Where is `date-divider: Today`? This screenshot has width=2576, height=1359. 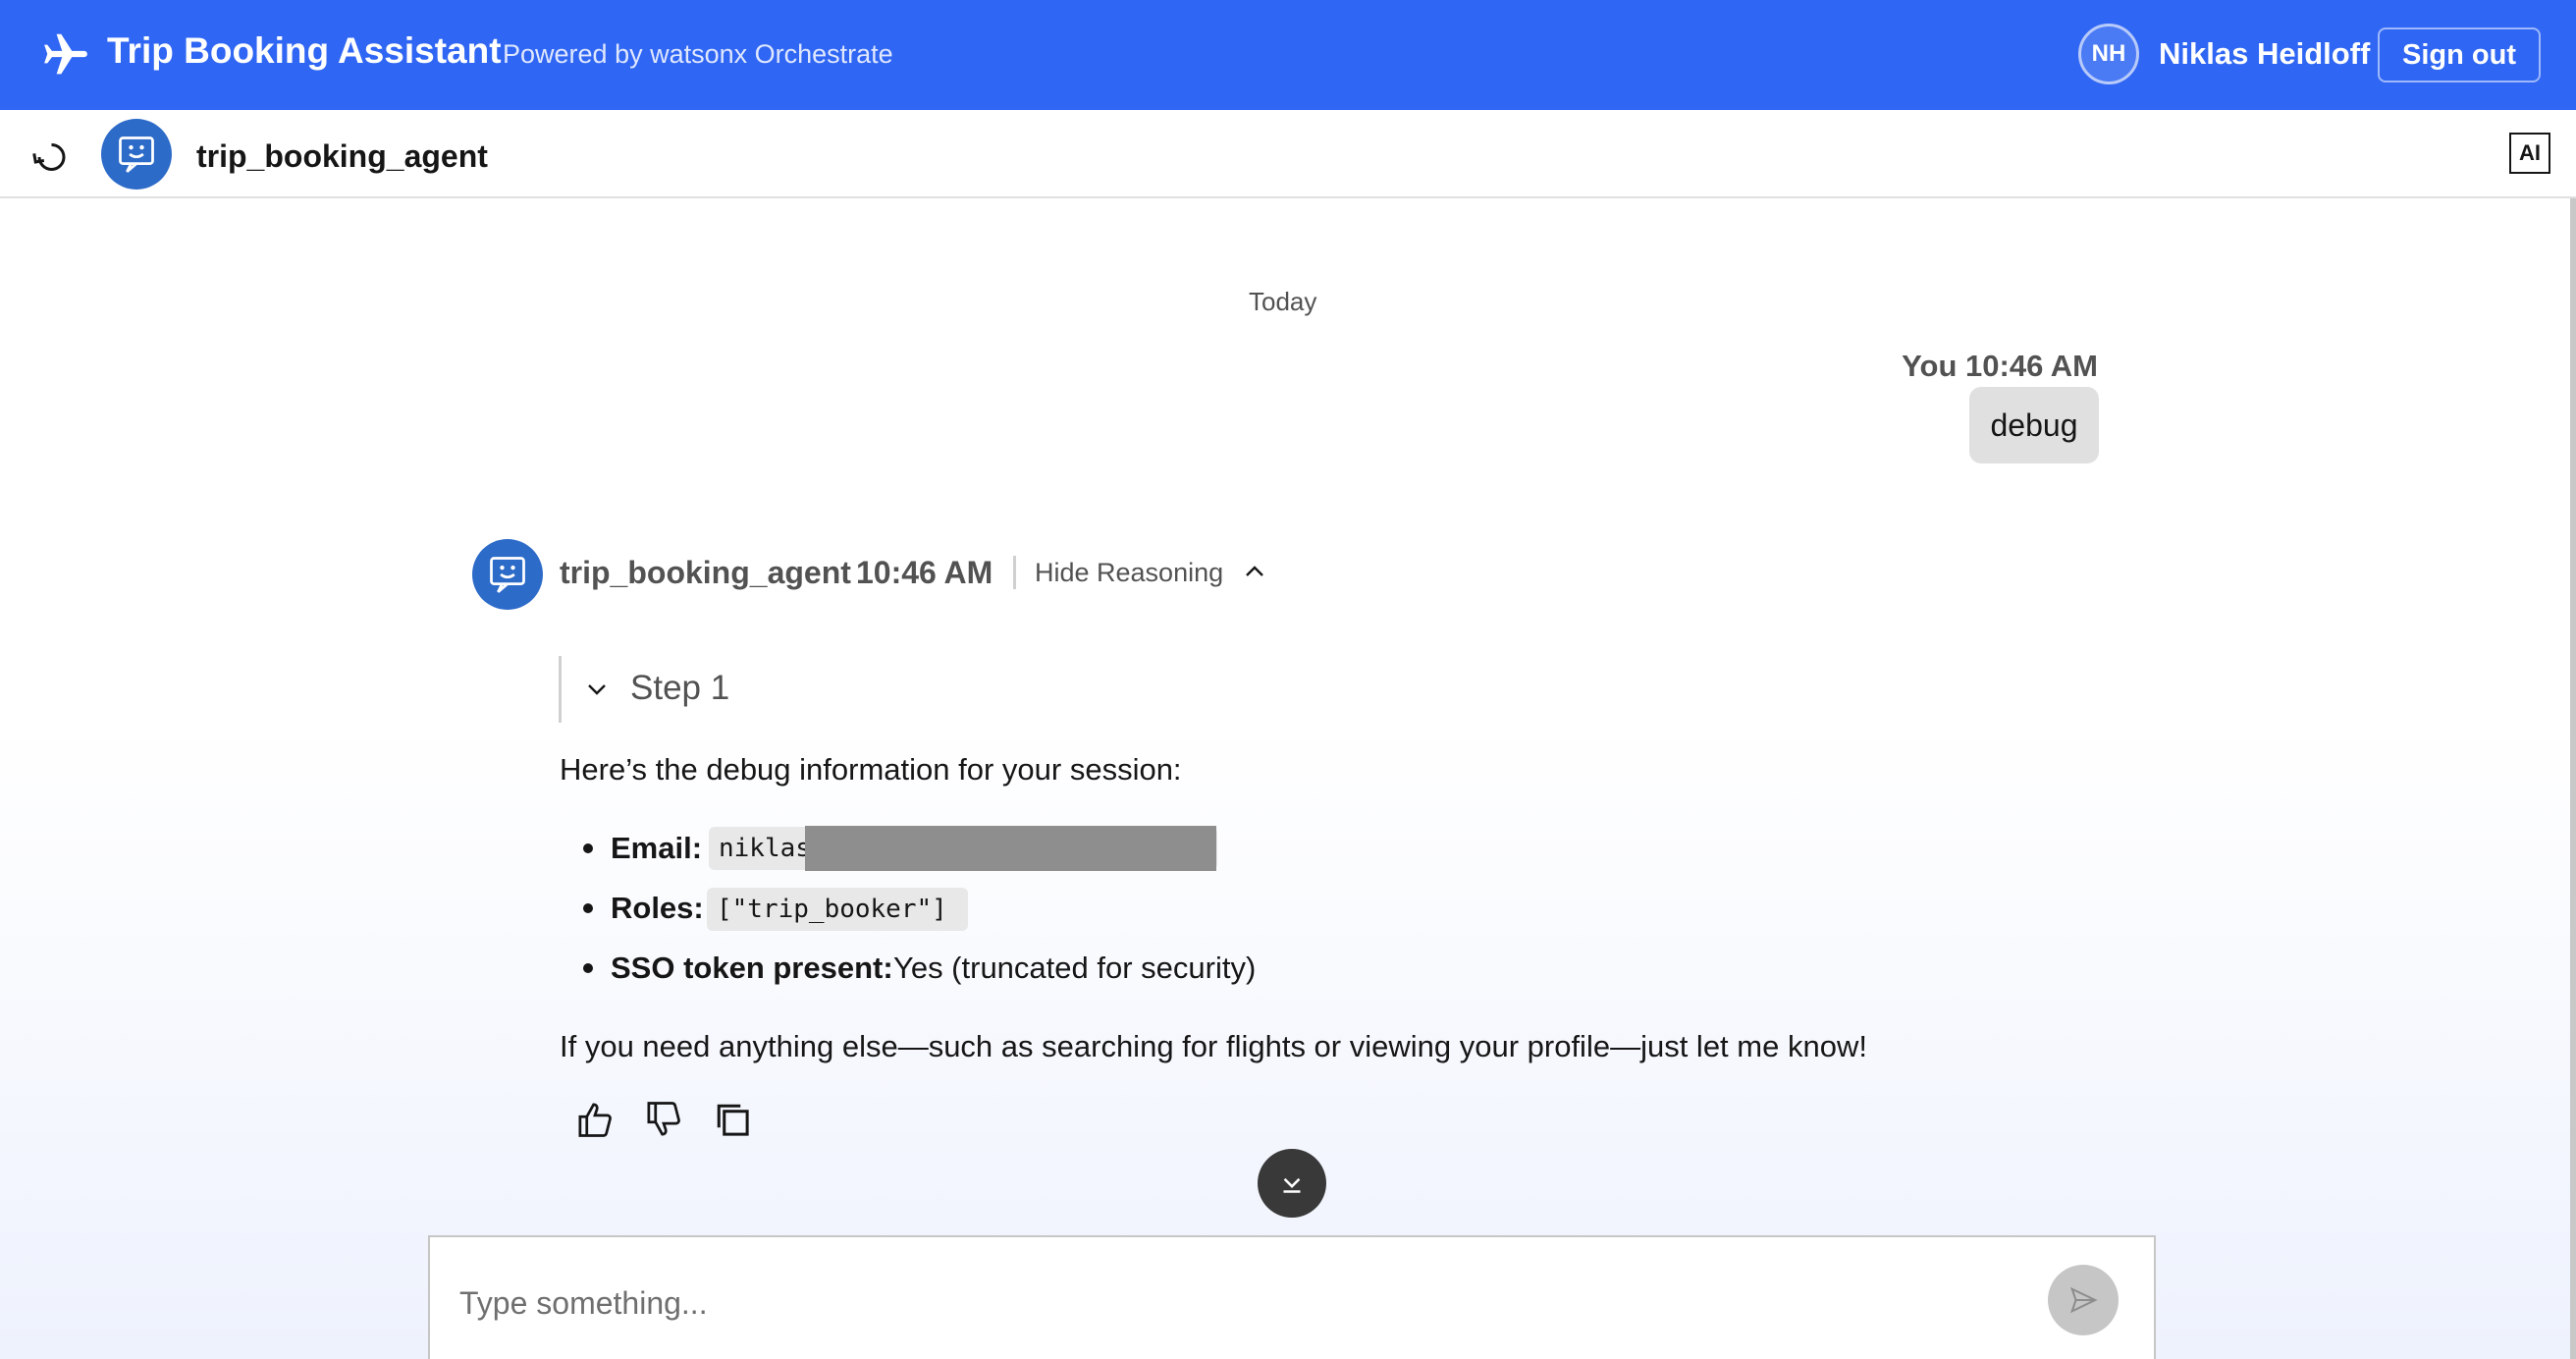 date-divider: Today is located at coordinates (1283, 301).